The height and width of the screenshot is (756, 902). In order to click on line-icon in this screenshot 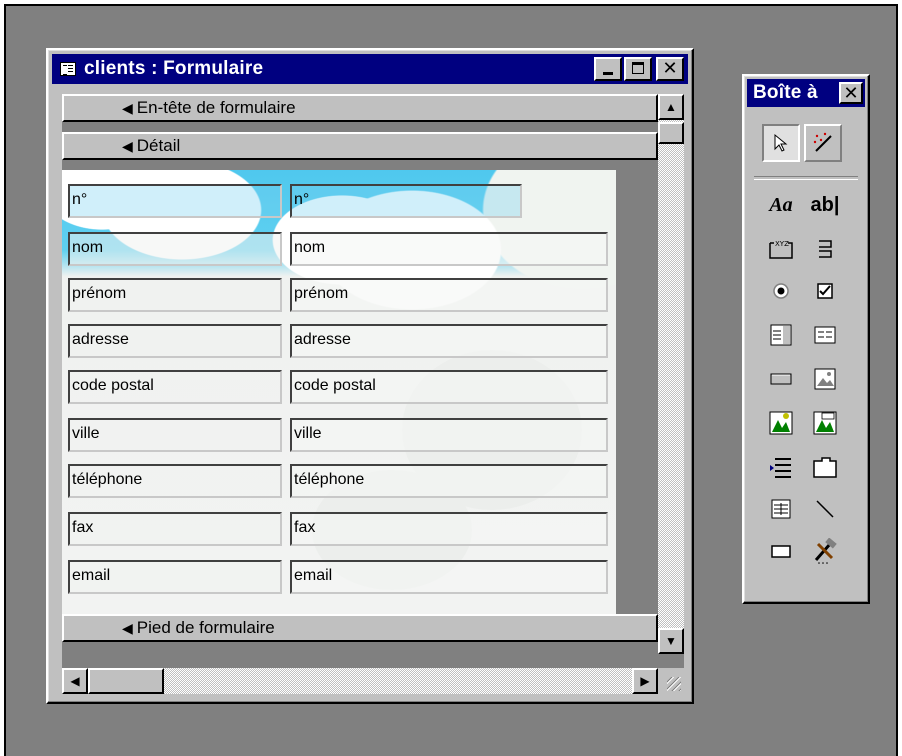, I will do `click(825, 509)`.